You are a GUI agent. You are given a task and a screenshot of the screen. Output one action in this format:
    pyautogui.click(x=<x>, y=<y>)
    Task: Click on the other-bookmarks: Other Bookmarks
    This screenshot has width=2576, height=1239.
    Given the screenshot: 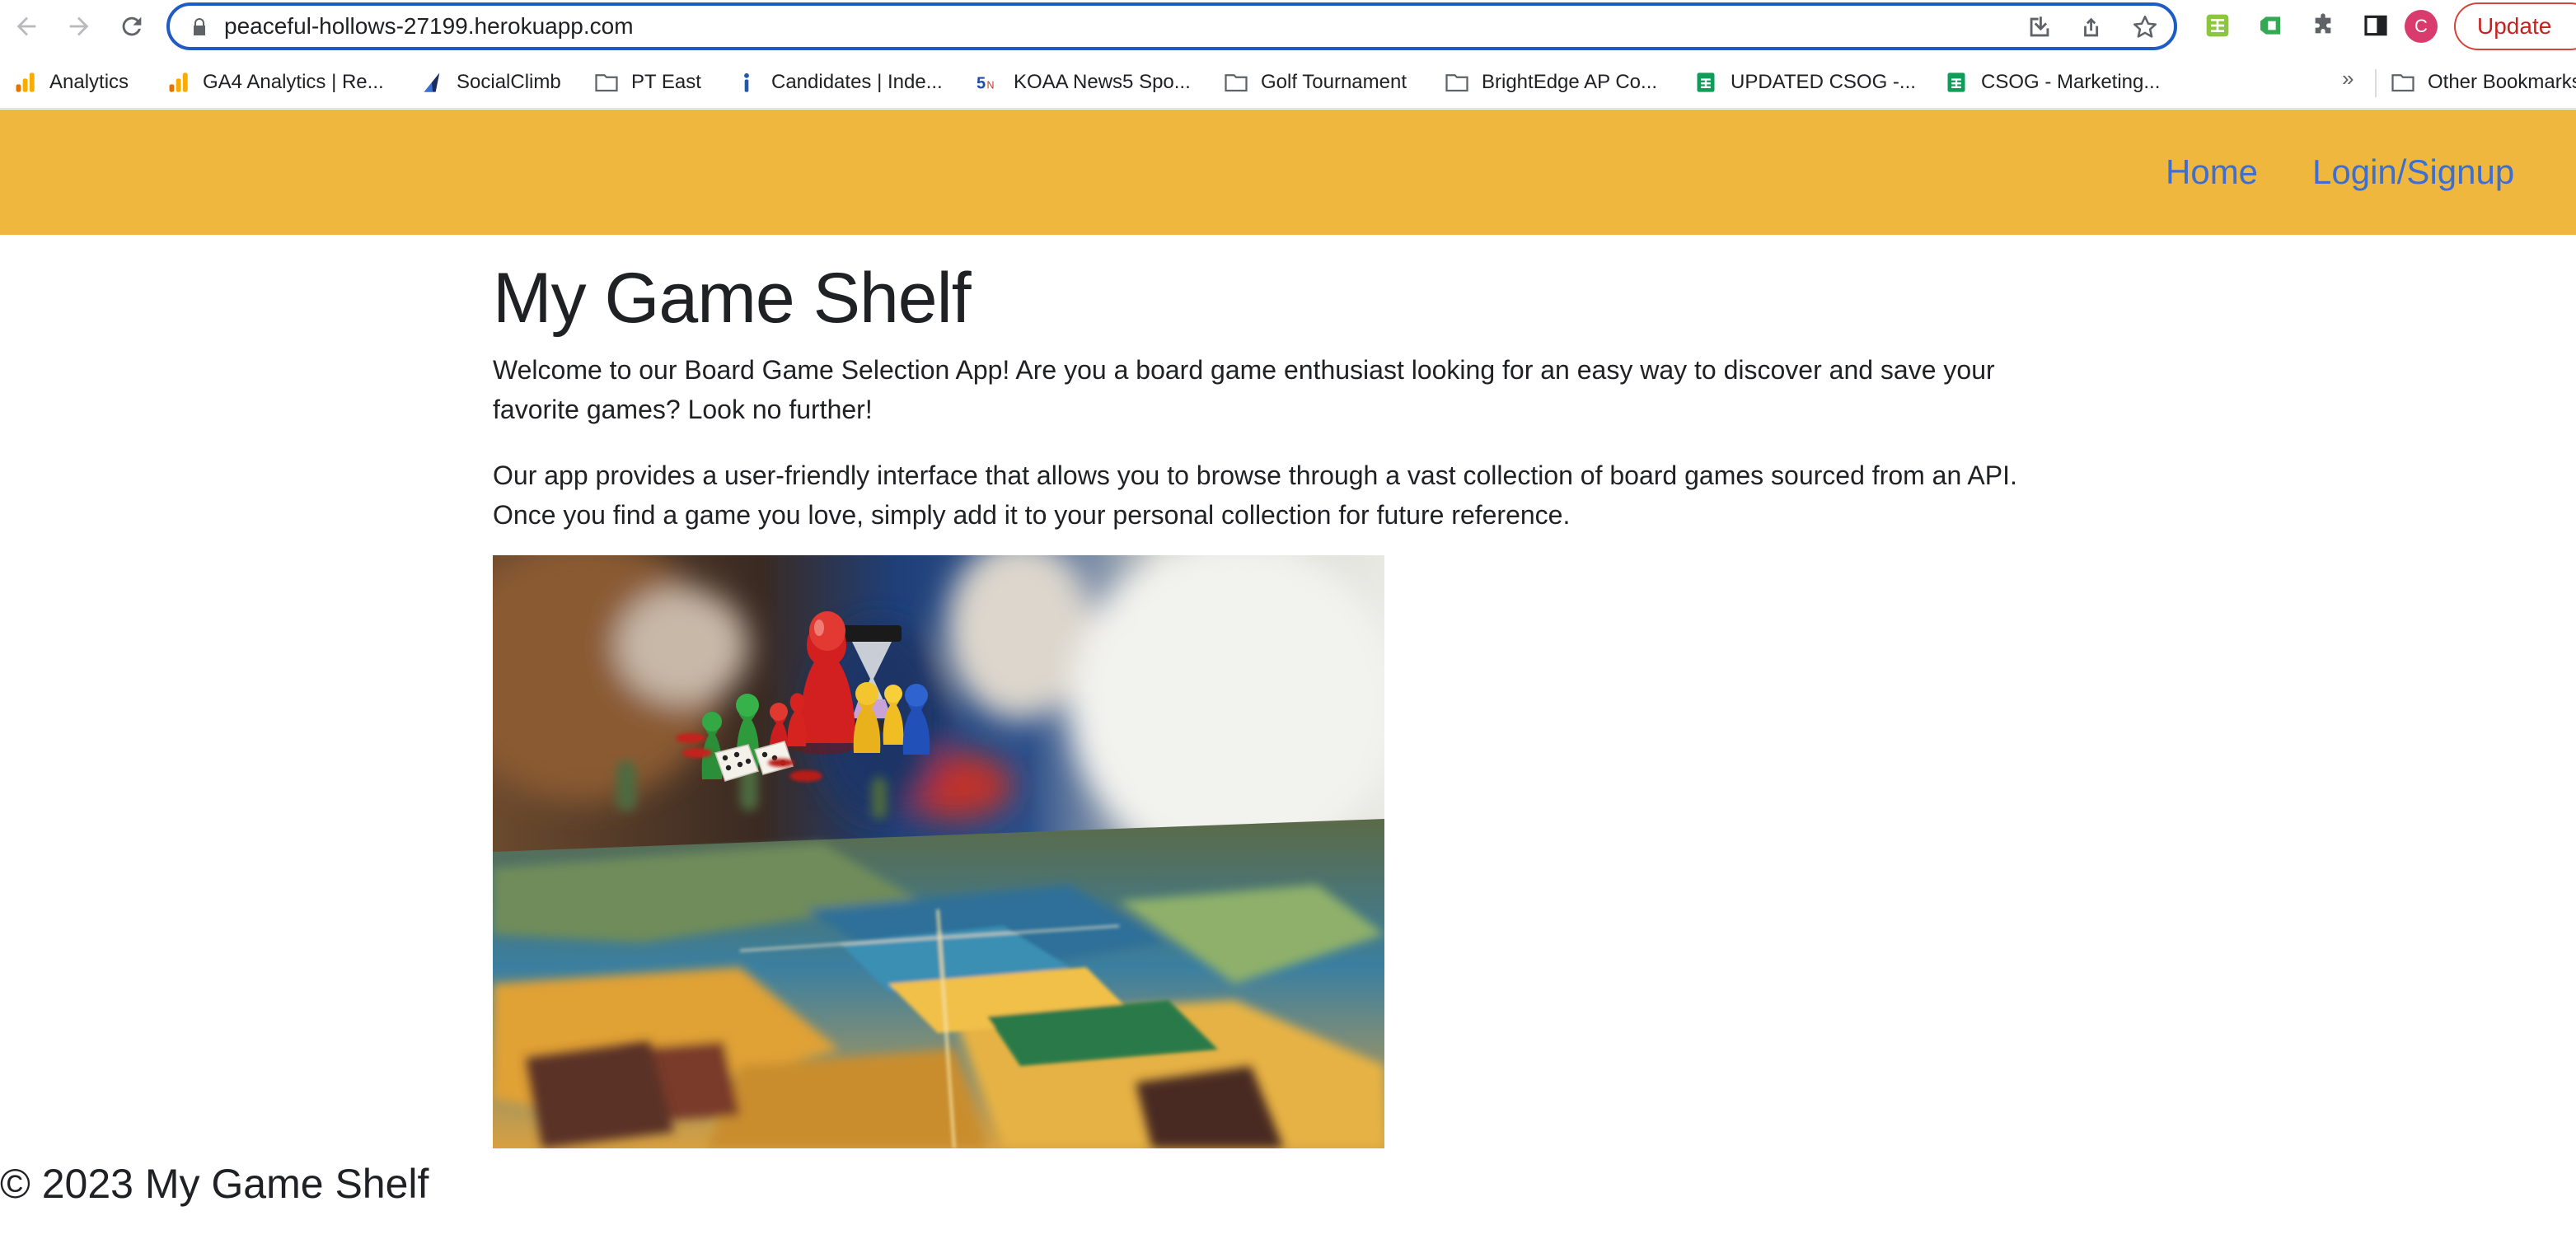 What is the action you would take?
    pyautogui.click(x=2483, y=82)
    